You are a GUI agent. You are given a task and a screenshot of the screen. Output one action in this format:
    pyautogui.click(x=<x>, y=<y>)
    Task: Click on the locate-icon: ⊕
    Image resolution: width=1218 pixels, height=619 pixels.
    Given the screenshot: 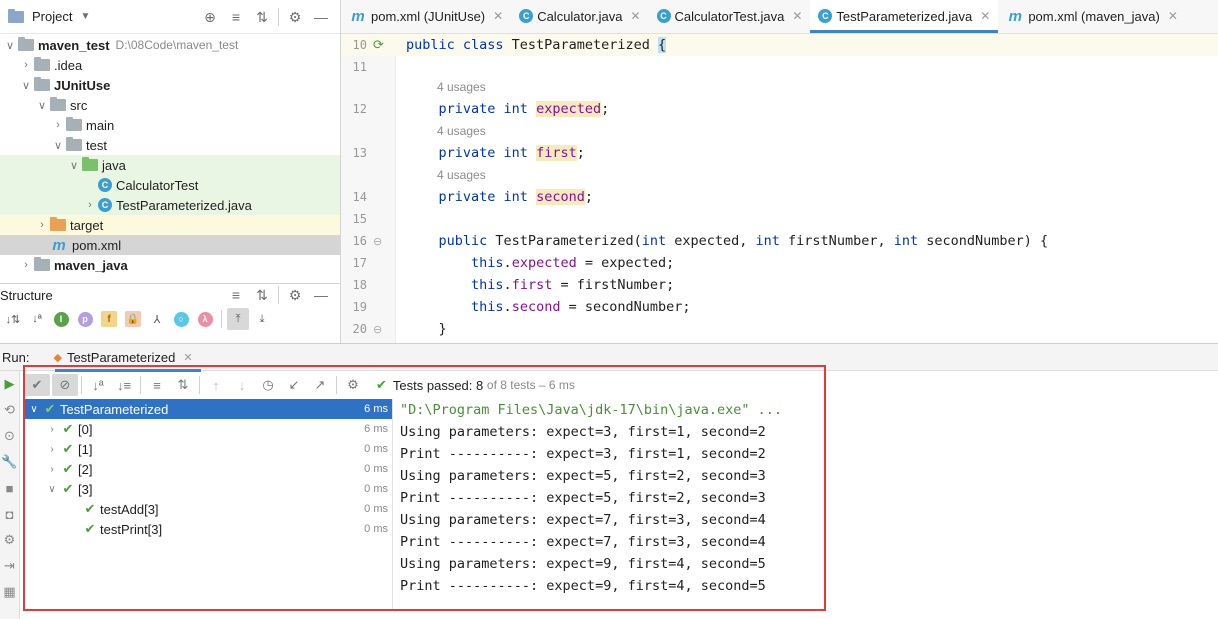 What is the action you would take?
    pyautogui.click(x=210, y=17)
    